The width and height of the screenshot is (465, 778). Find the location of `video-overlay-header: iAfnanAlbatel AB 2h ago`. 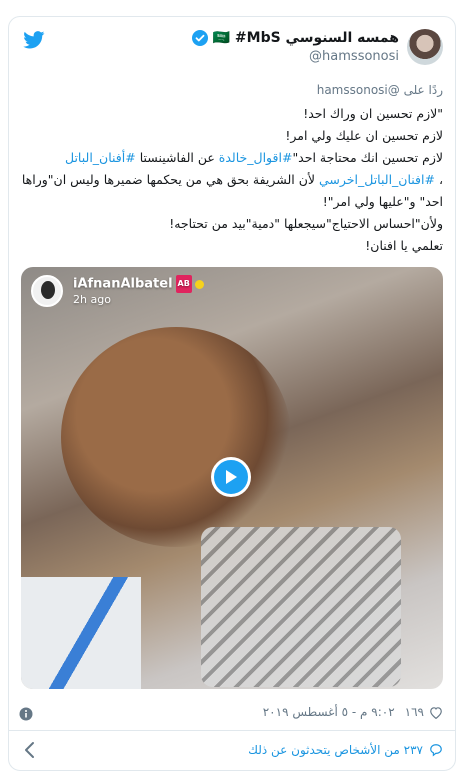

video-overlay-header: iAfnanAlbatel AB 2h ago is located at coordinates (117, 291).